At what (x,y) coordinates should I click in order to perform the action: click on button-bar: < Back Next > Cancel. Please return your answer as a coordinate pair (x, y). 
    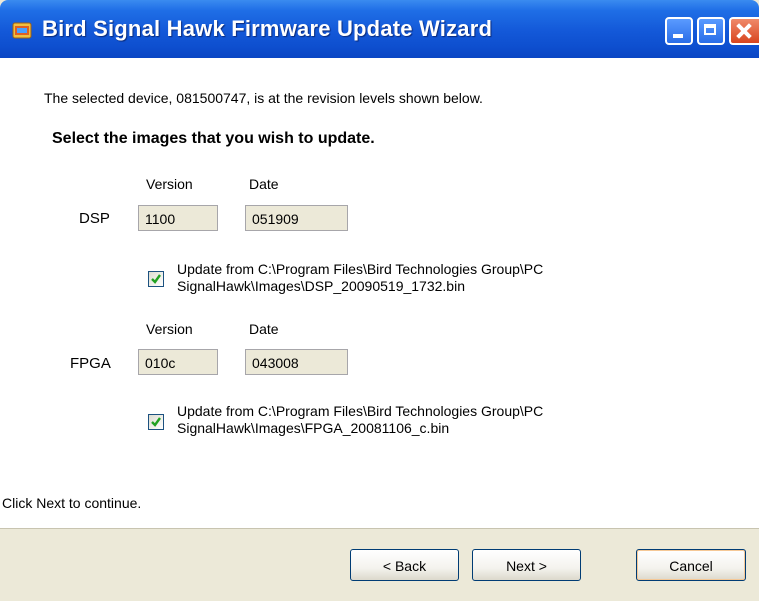
    Looking at the image, I should click on (379, 565).